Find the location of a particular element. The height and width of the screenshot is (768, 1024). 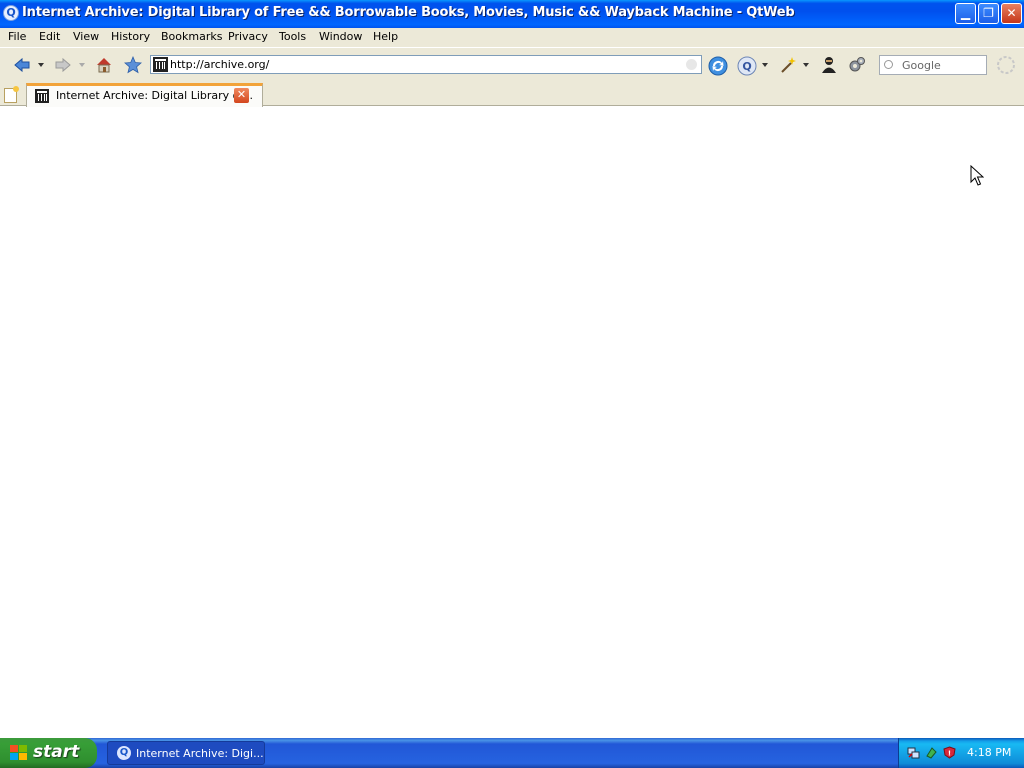

back-history-dropdown is located at coordinates (41, 65).